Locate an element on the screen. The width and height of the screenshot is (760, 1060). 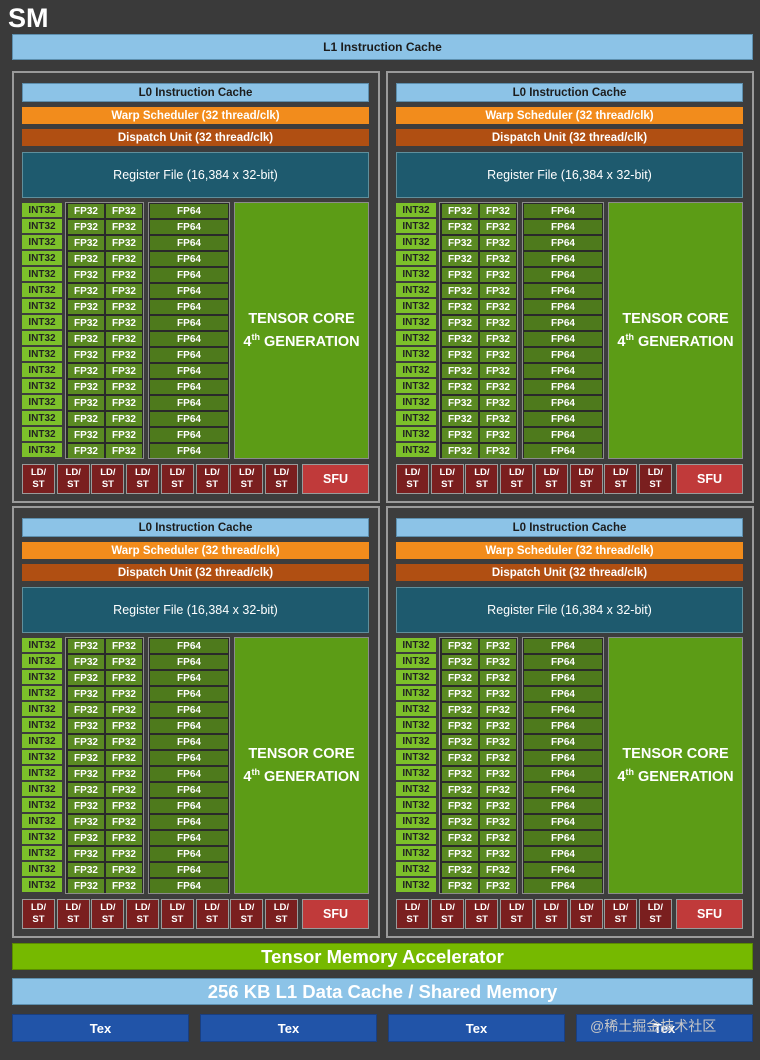
l0-instruction-cache: L0 Instruction Cache is located at coordinates (569, 527).